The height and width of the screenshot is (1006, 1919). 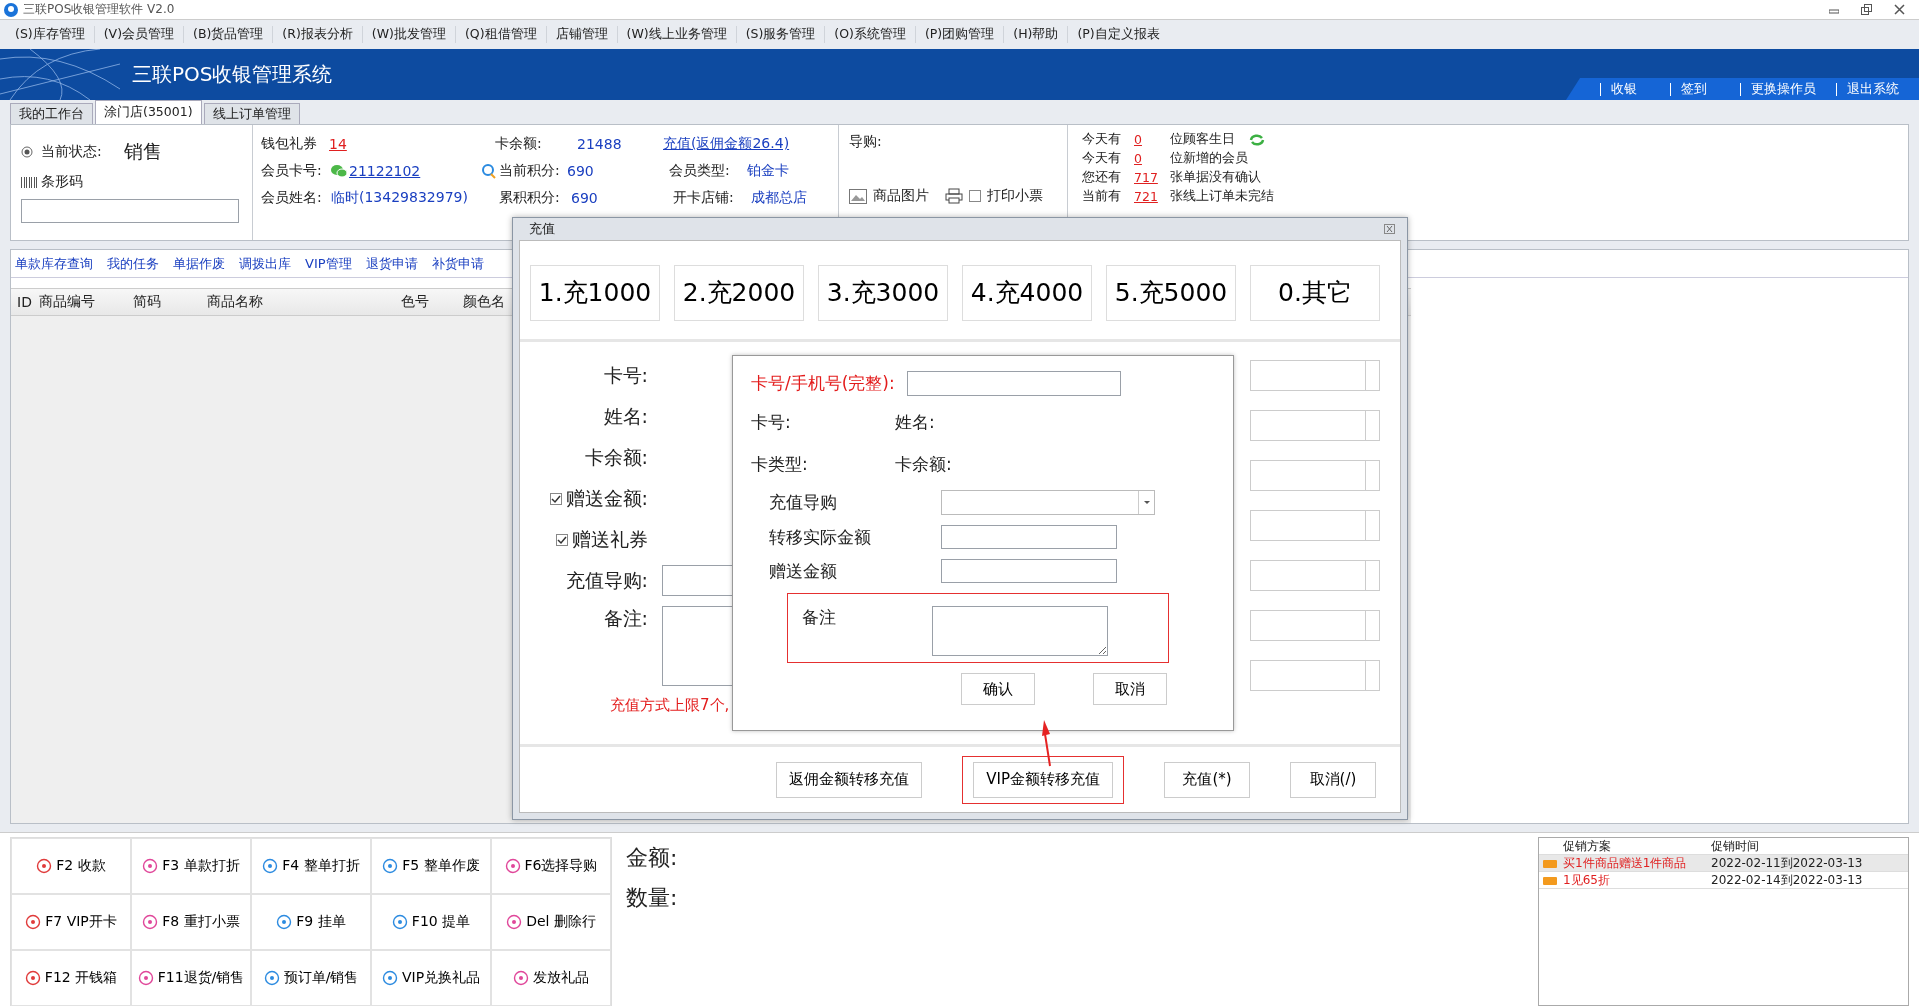 What do you see at coordinates (71, 978) in the screenshot?
I see `function-key-button: F12 开钱箱` at bounding box center [71, 978].